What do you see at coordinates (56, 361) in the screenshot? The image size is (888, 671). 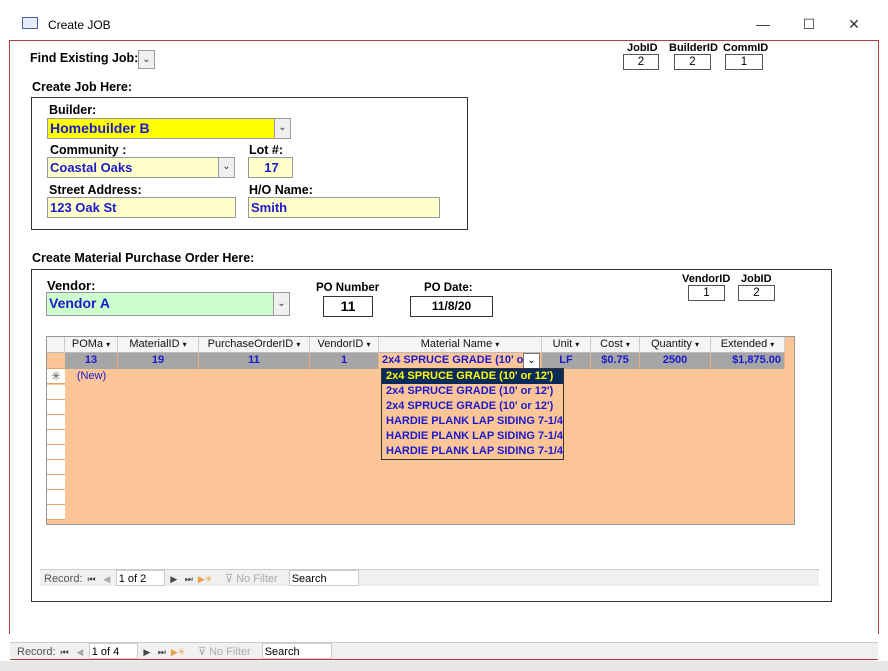 I see `row-selector` at bounding box center [56, 361].